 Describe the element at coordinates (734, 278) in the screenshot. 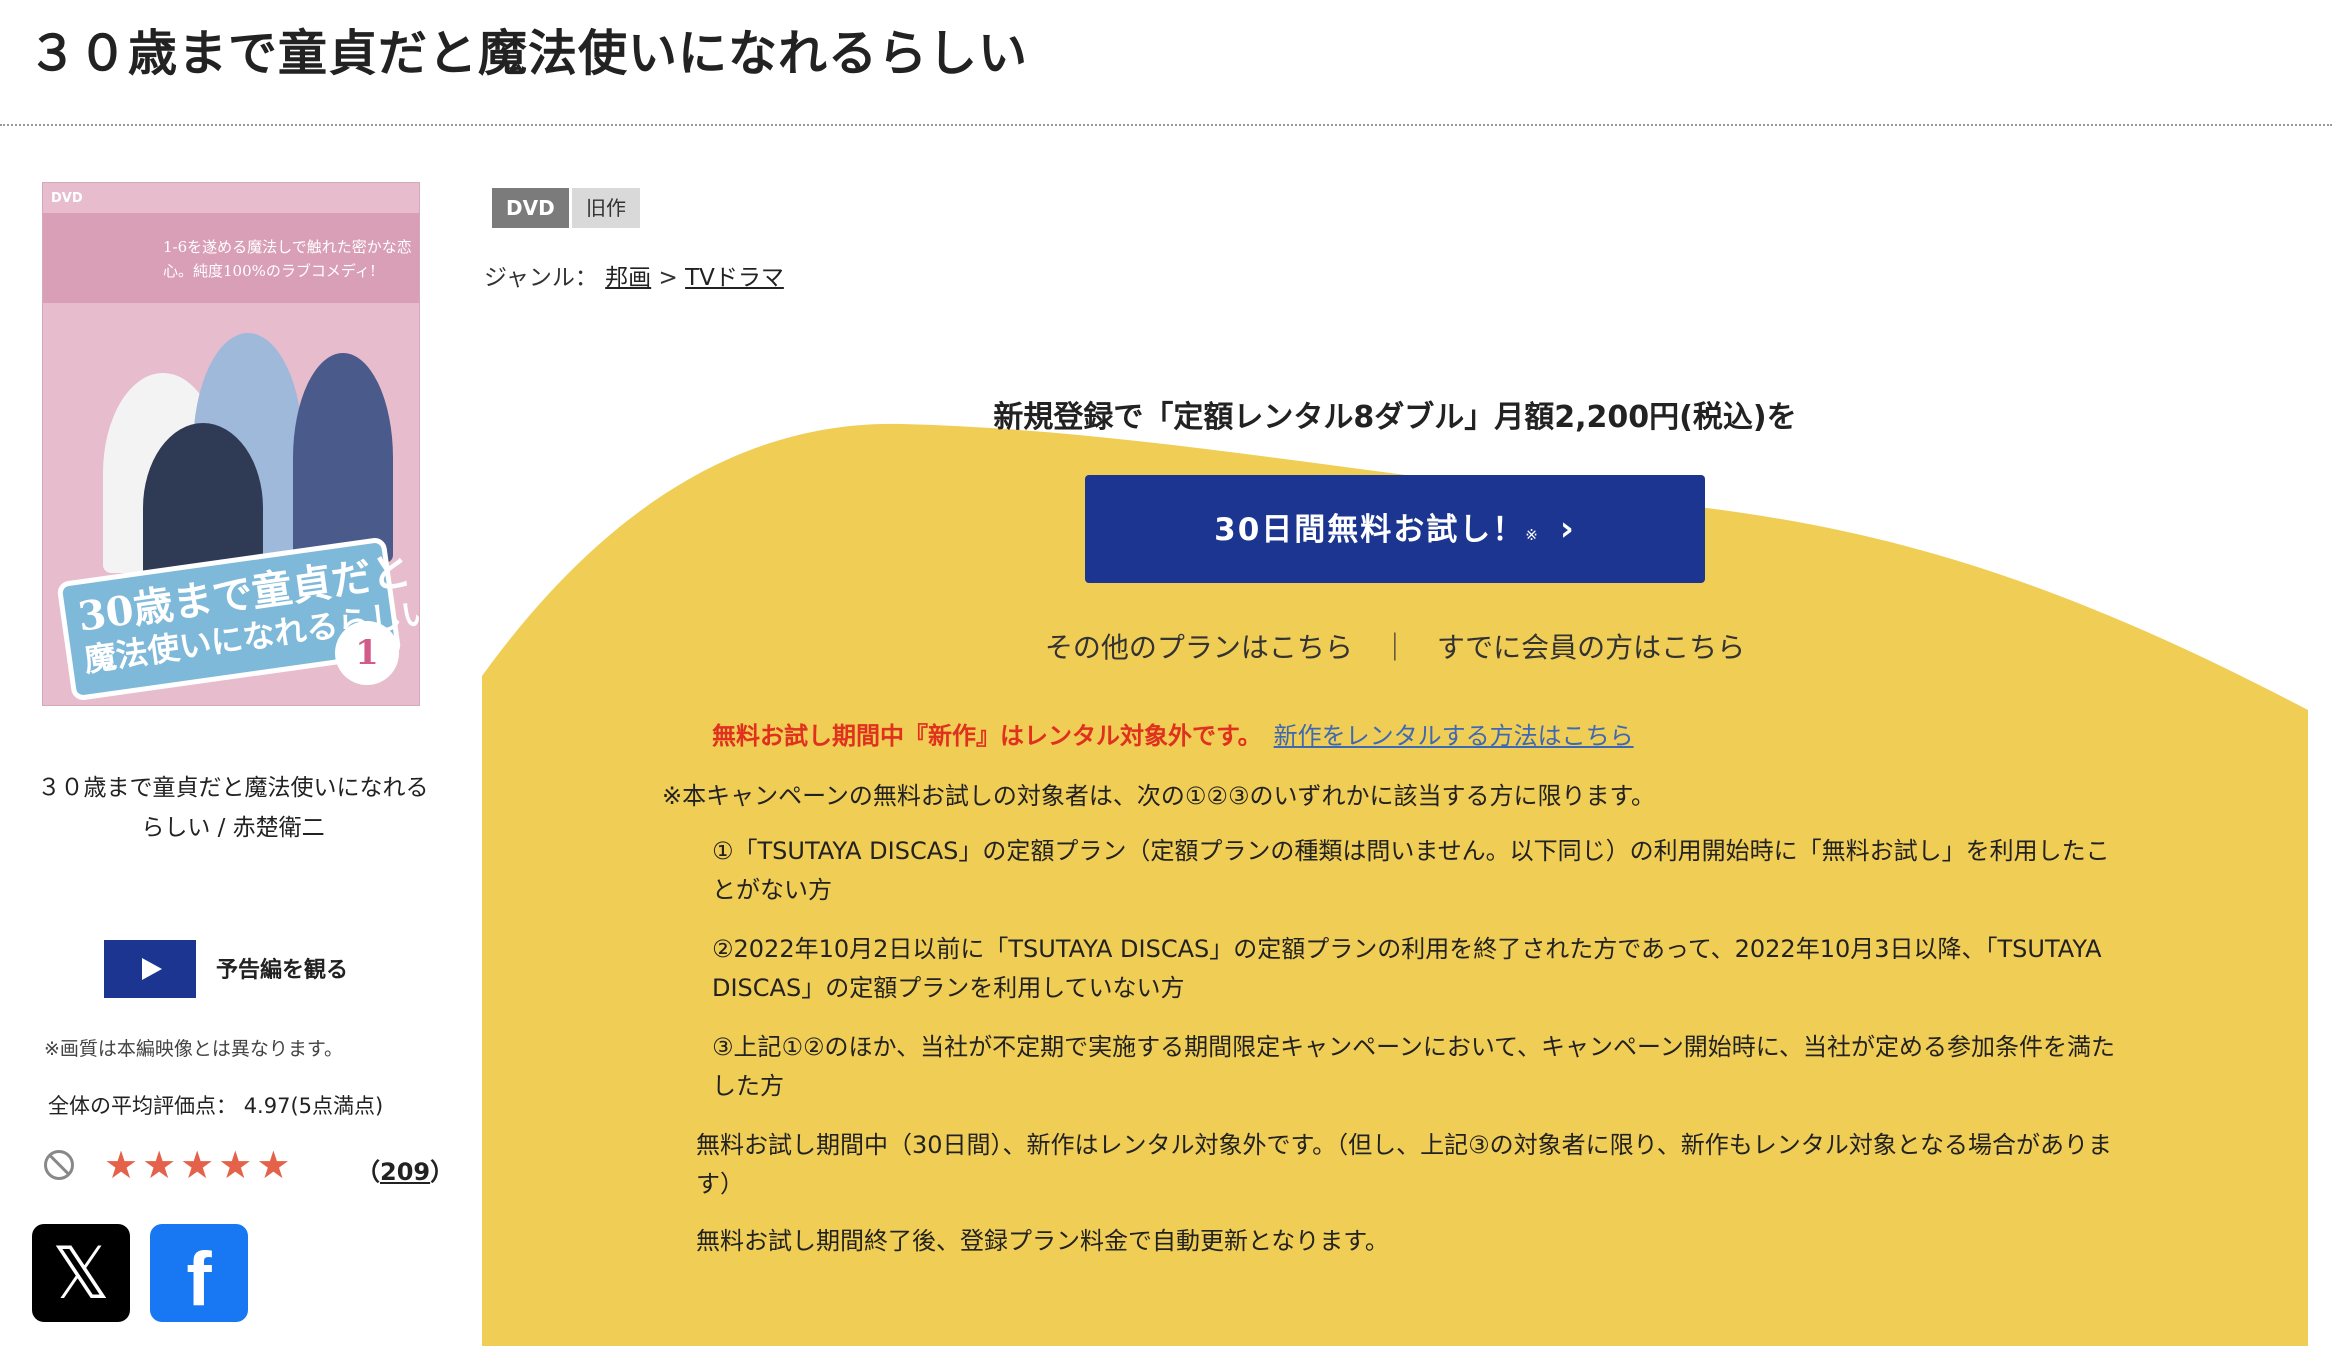

I see `genre-link-tvdrama: TVドラマ` at that location.